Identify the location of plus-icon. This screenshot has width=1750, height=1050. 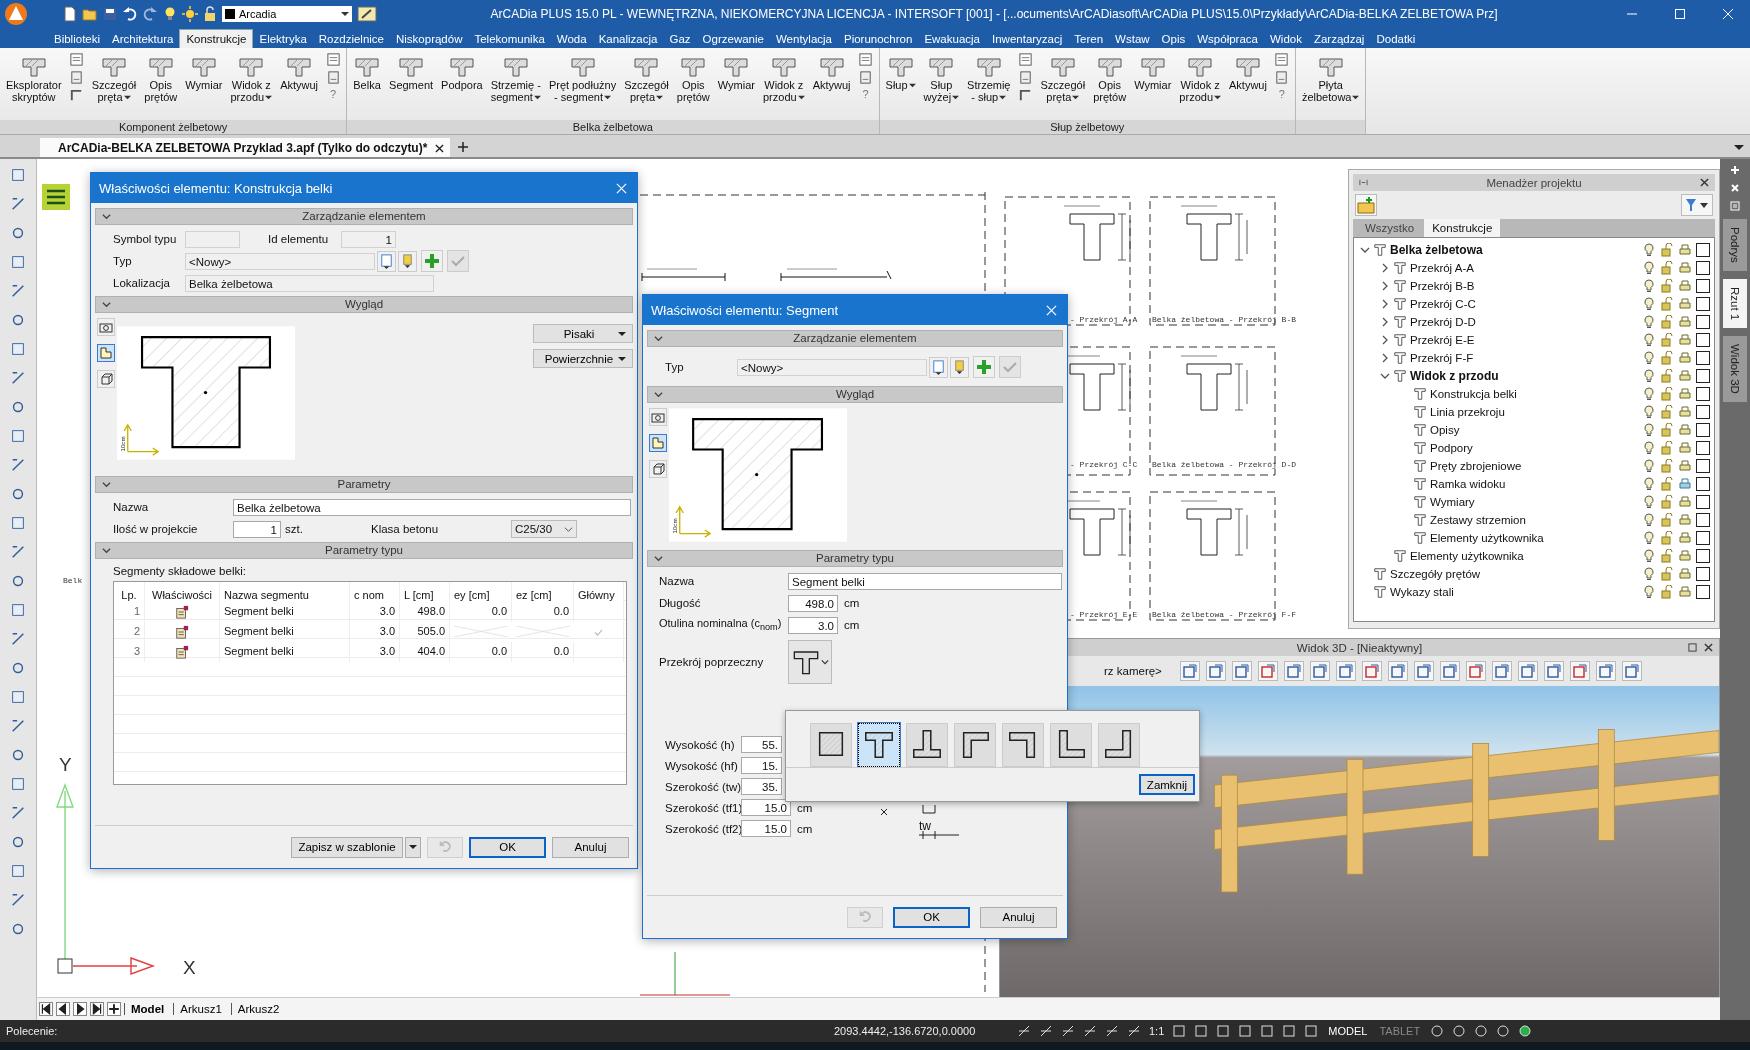
(463, 147).